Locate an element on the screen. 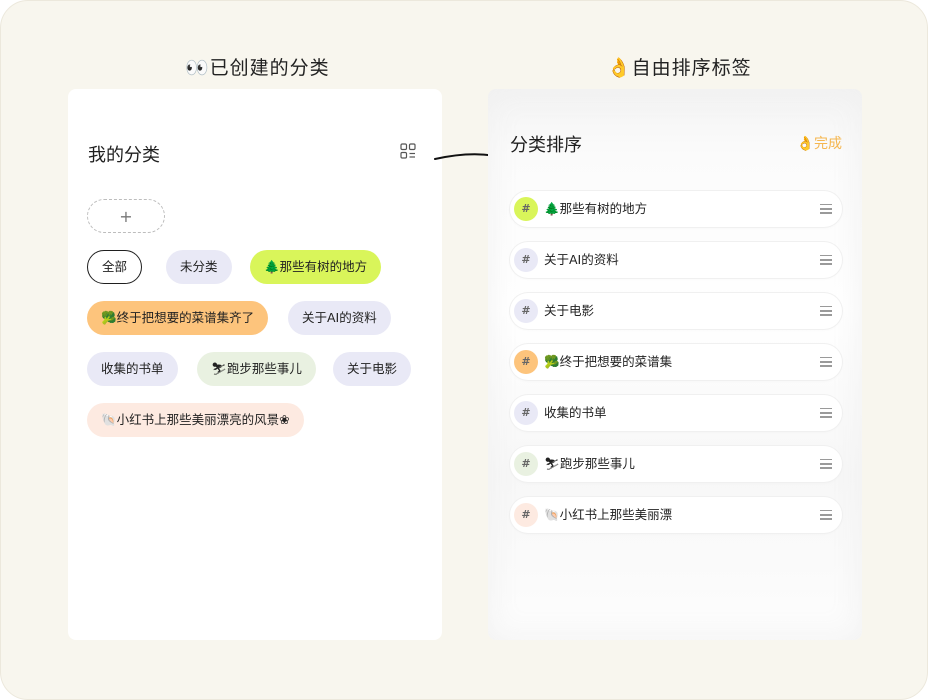 The height and width of the screenshot is (700, 928). sort-item-ai-materials: # 关于AI的资料 is located at coordinates (676, 260).